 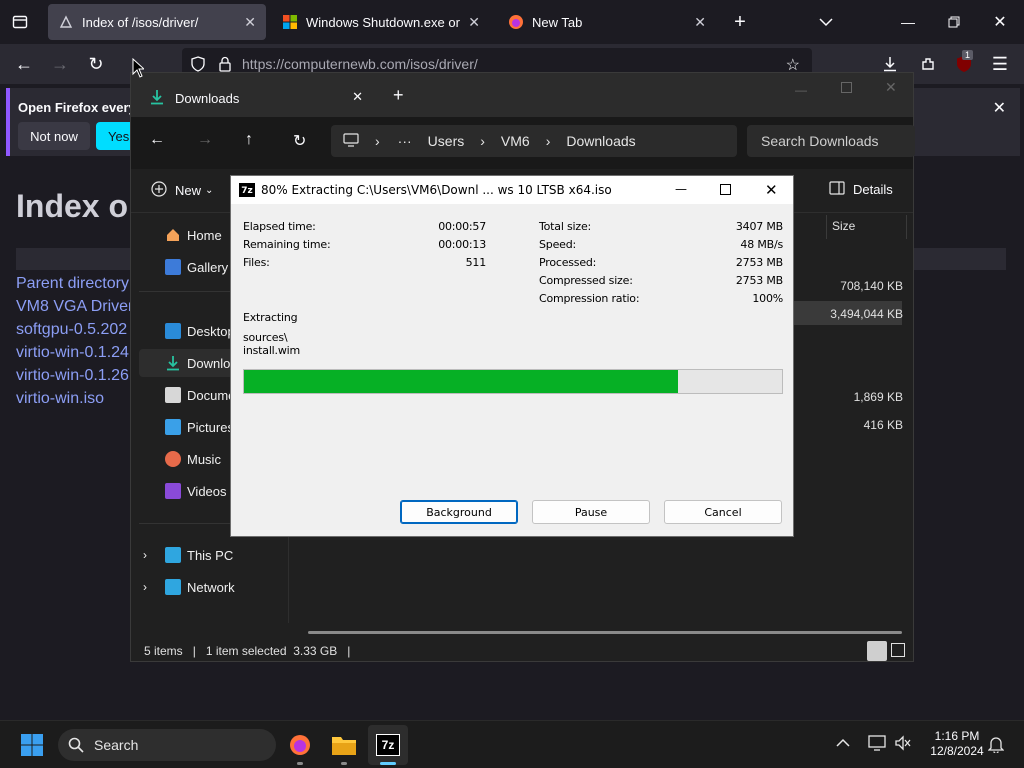 What do you see at coordinates (600, 141) in the screenshot?
I see `breadcrumb-downloads: Downloads` at bounding box center [600, 141].